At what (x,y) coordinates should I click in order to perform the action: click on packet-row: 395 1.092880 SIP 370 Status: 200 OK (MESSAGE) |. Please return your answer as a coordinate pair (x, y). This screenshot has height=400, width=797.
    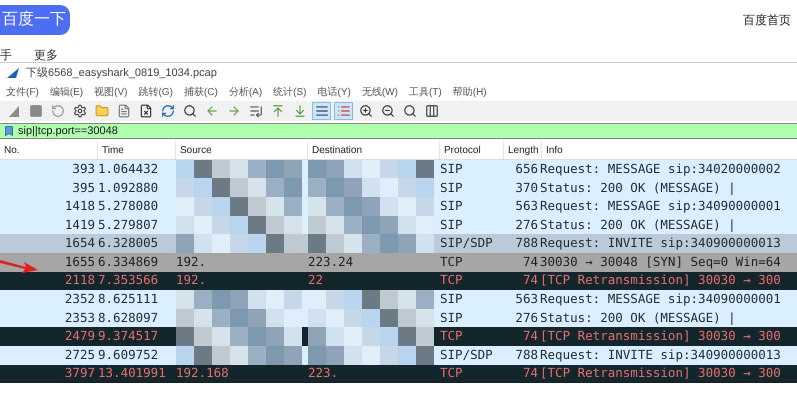
    Looking at the image, I should click on (398, 188).